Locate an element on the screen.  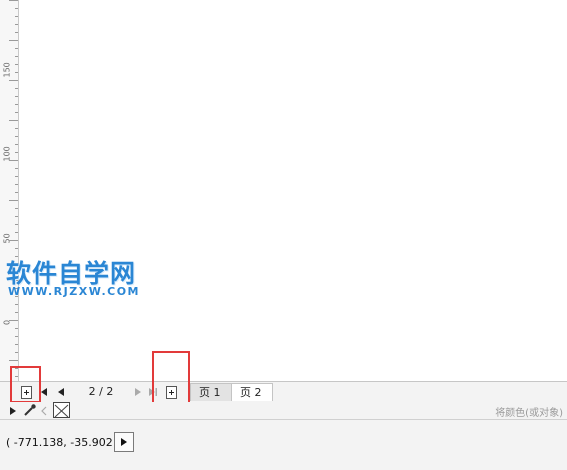
tab-page-2-label: 页 2 is located at coordinates (251, 392).